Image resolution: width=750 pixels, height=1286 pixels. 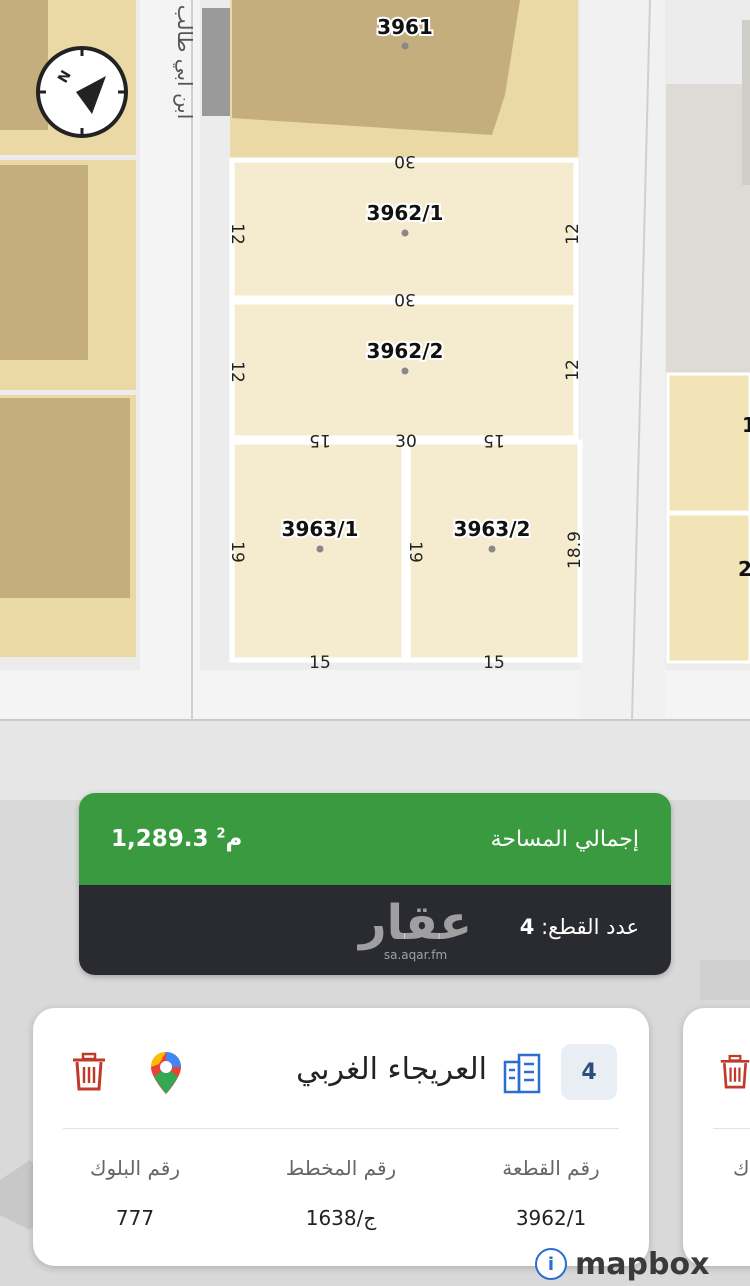 I want to click on dim-bottom-l: 15, so click(x=320, y=663).